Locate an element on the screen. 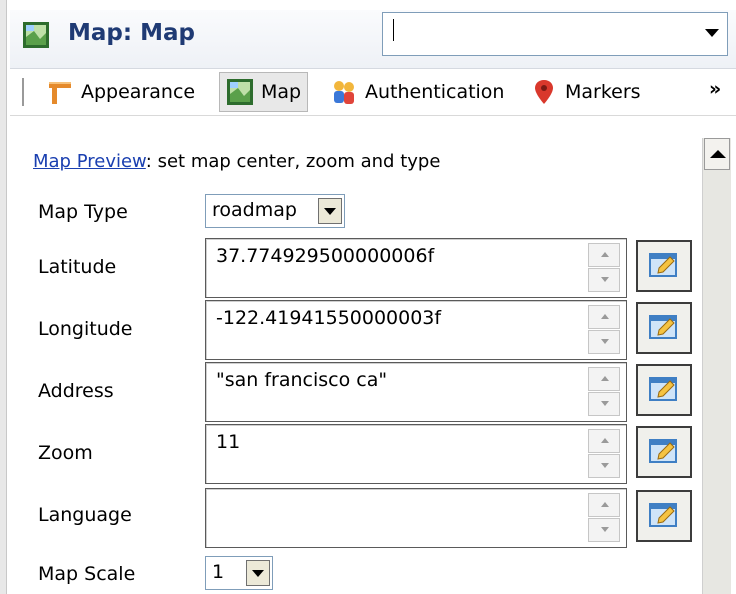  marker-pin-icon is located at coordinates (544, 92).